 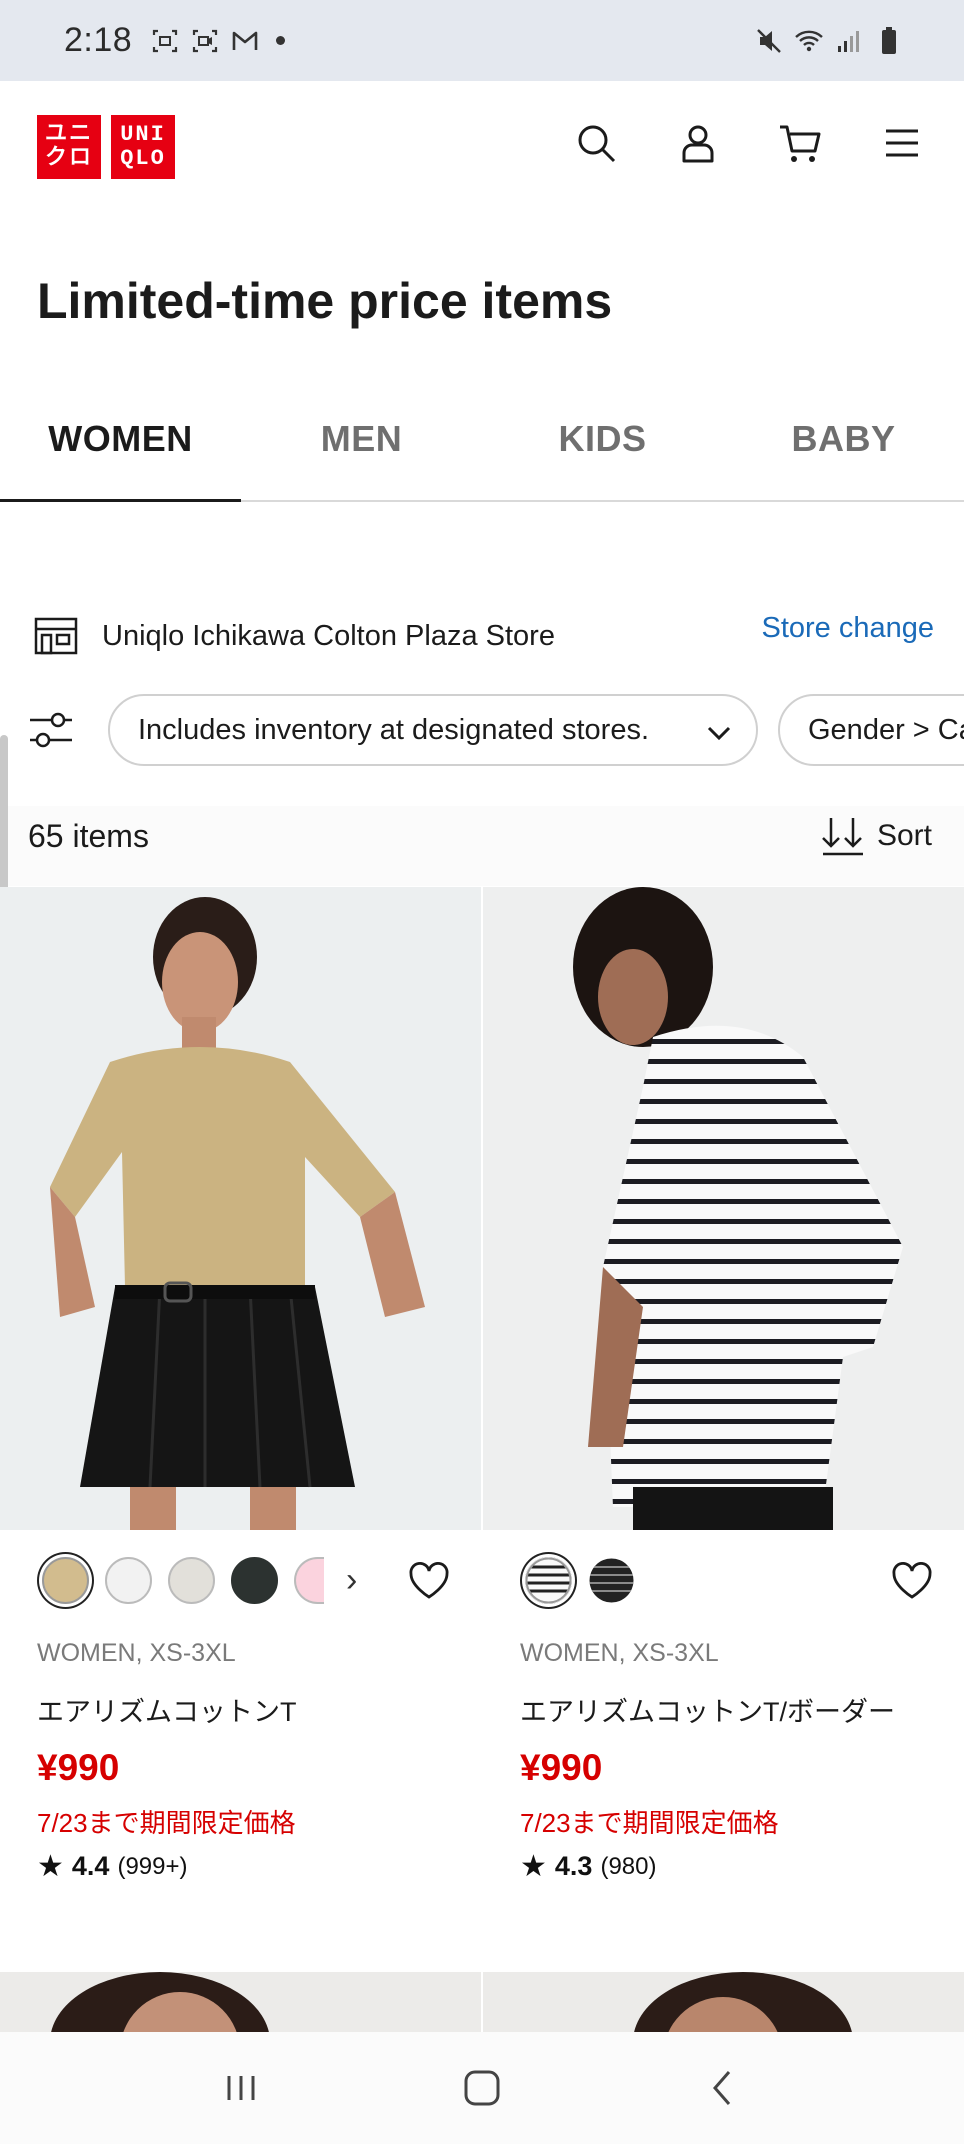 I want to click on swatch-light-gray, so click(x=191, y=1580).